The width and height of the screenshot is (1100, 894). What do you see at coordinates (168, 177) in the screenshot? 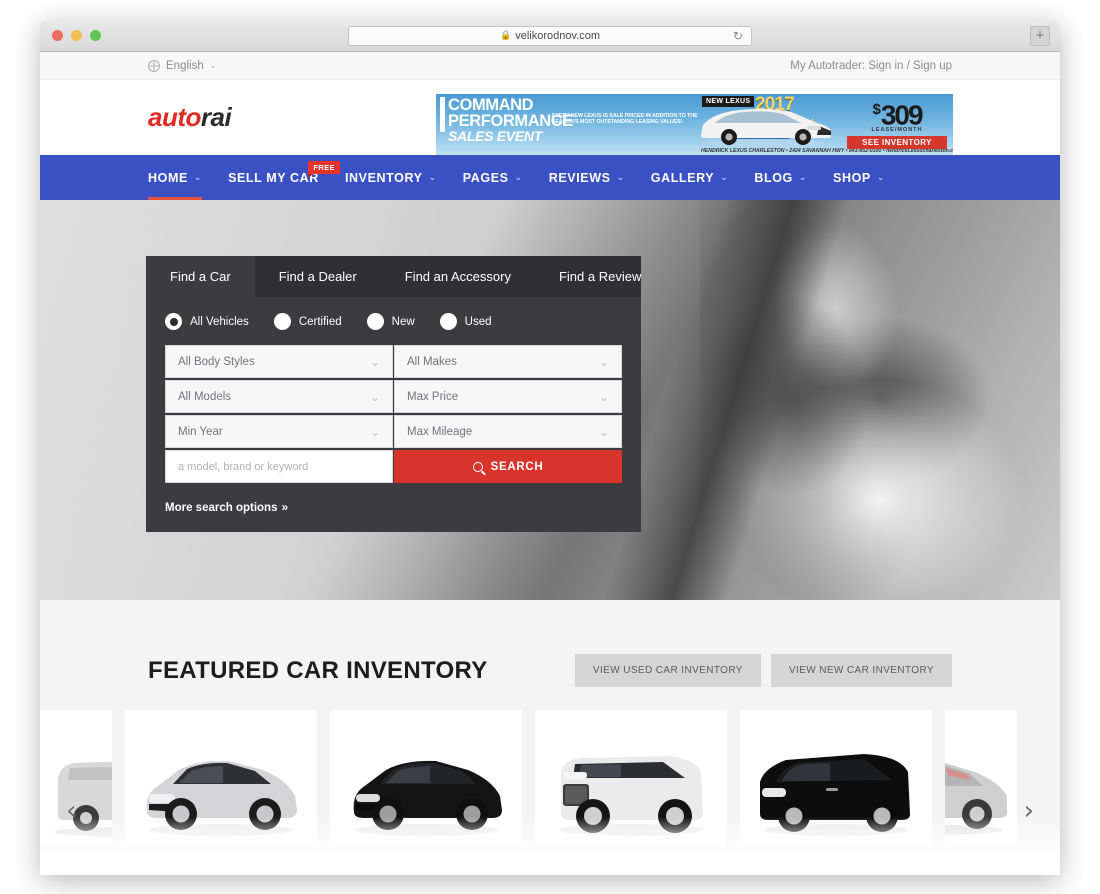
I see `nav-label: HOME` at bounding box center [168, 177].